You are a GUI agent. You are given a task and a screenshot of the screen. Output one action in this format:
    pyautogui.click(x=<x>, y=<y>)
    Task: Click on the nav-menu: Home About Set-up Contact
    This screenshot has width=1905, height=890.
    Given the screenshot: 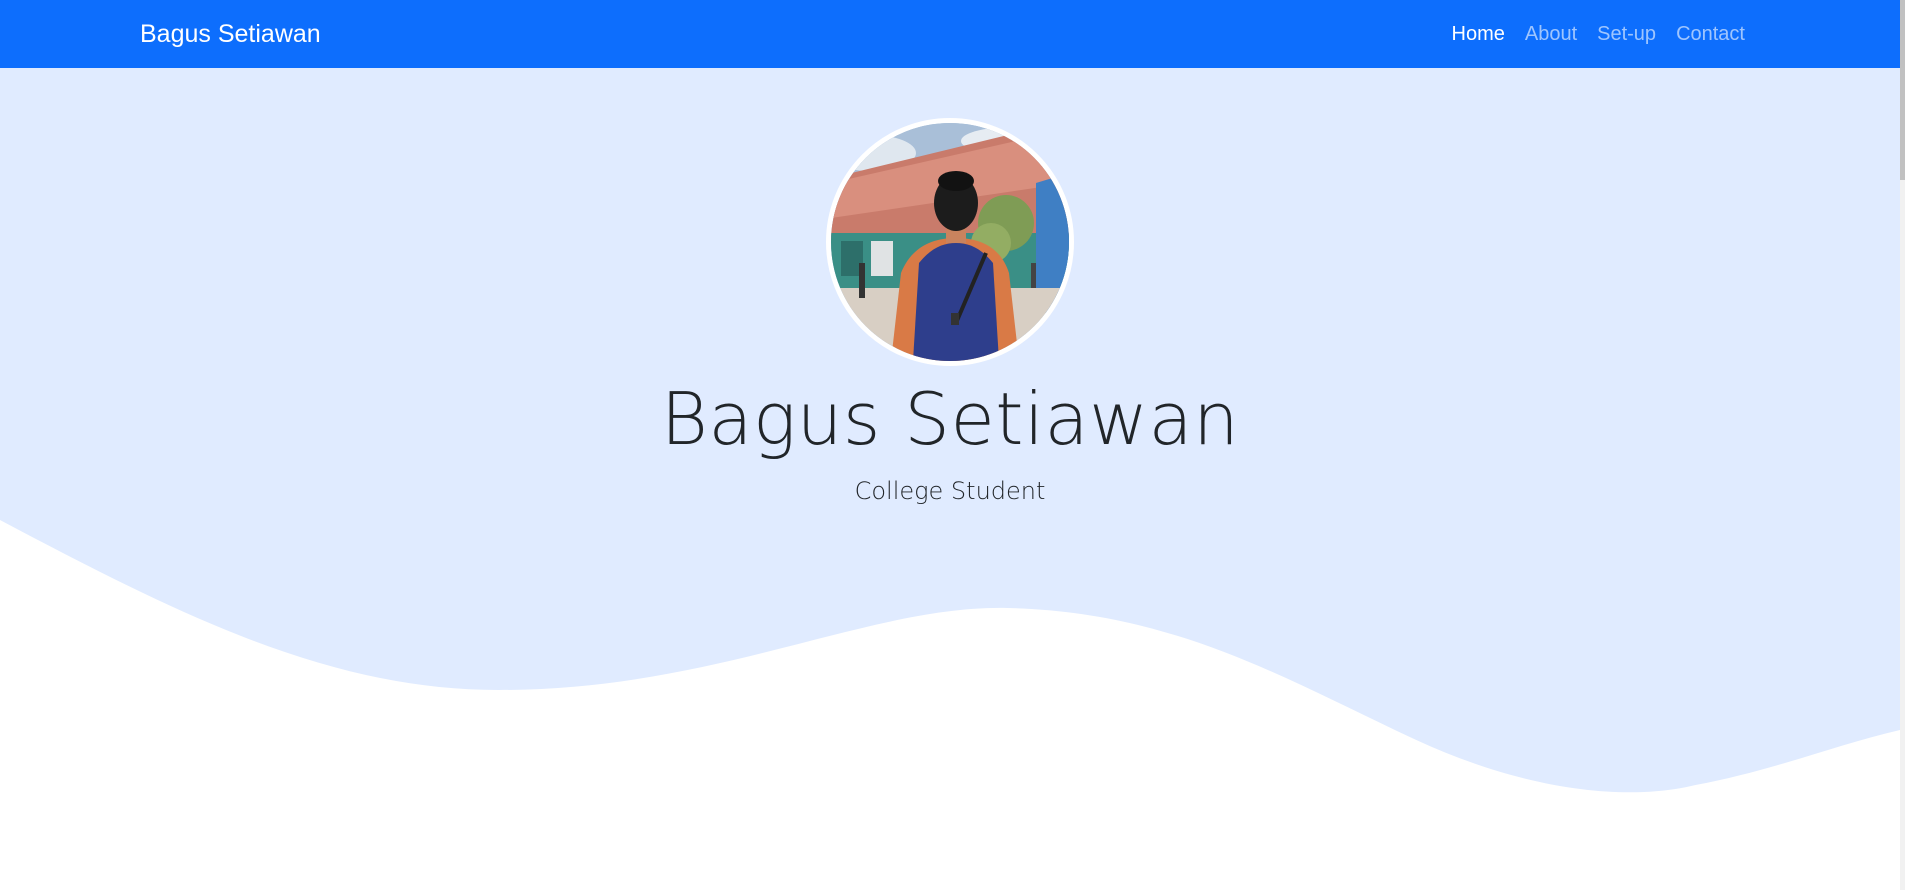 What is the action you would take?
    pyautogui.click(x=1599, y=34)
    